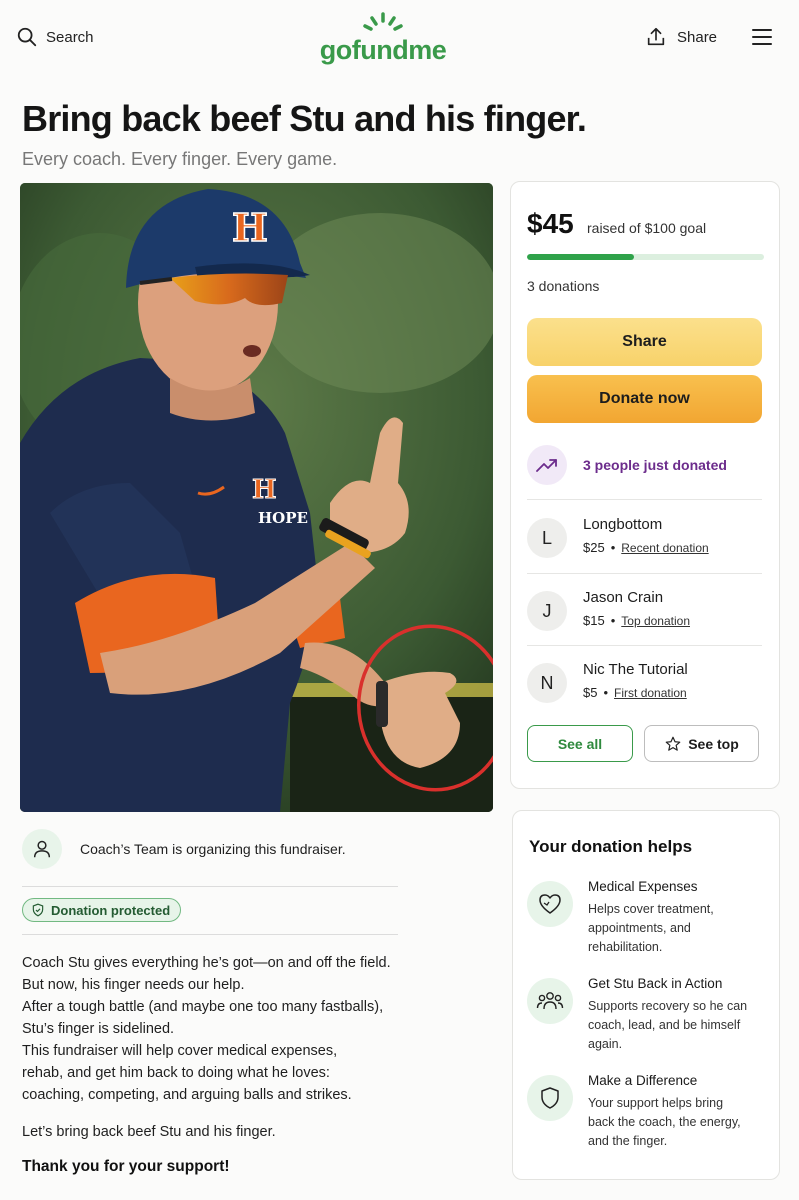 The height and width of the screenshot is (1200, 799). Describe the element at coordinates (133, 985) in the screenshot. I see `story-line: But now, his finger needs our help.` at that location.